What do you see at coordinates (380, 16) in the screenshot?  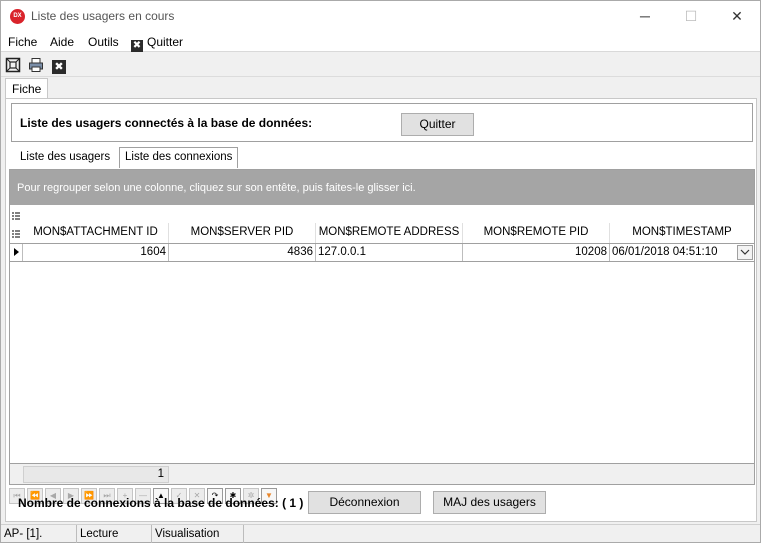 I see `title-bar: DX Liste des usagers en cours ─ ☐ ✕` at bounding box center [380, 16].